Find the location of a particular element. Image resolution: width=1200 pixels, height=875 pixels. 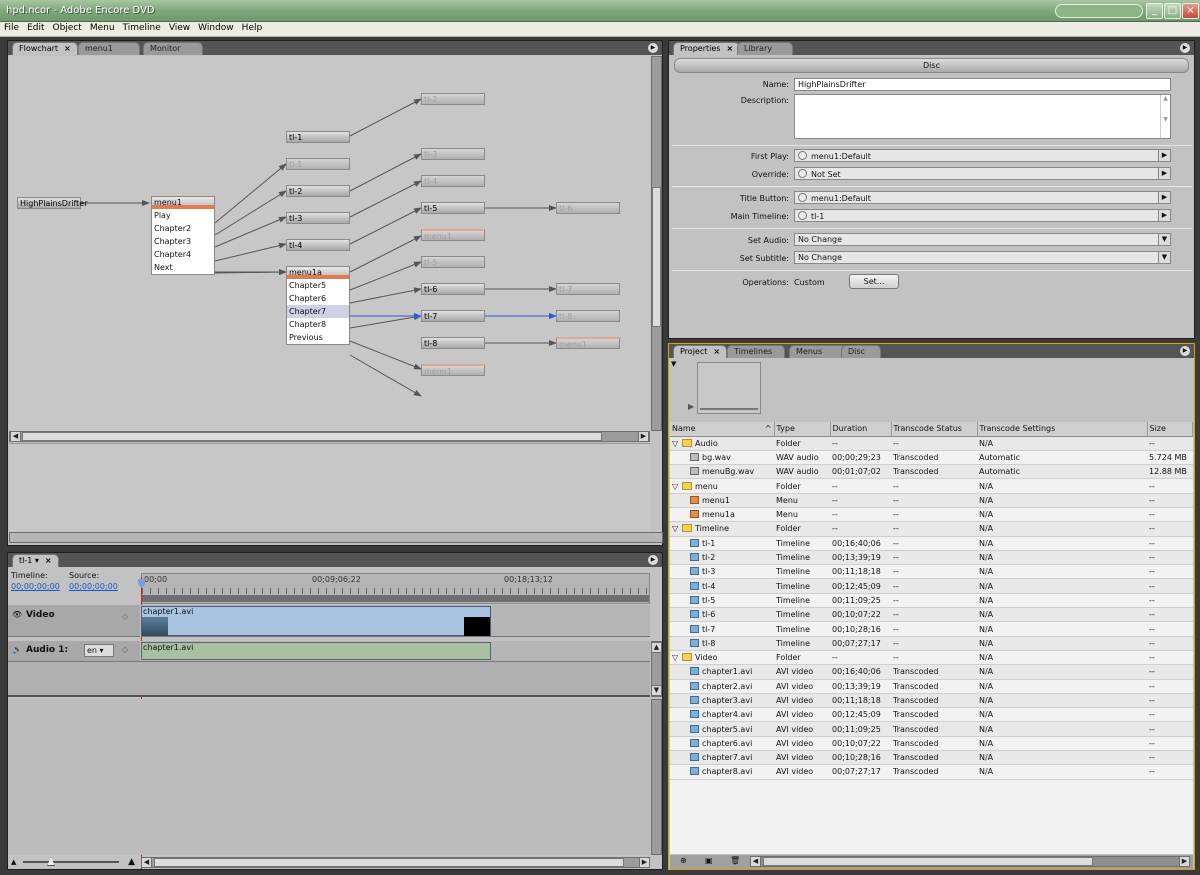

new-folder-icon: ▣ is located at coordinates (709, 860).